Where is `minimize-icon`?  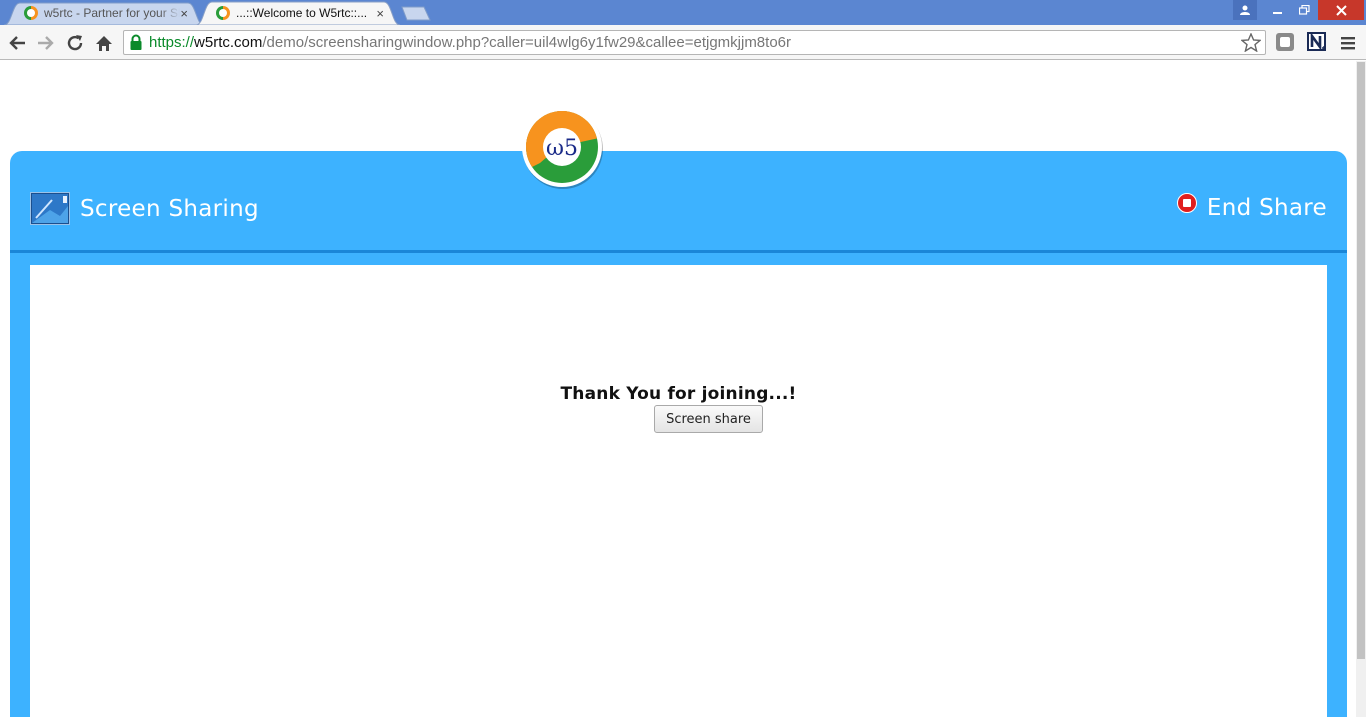 minimize-icon is located at coordinates (1278, 10).